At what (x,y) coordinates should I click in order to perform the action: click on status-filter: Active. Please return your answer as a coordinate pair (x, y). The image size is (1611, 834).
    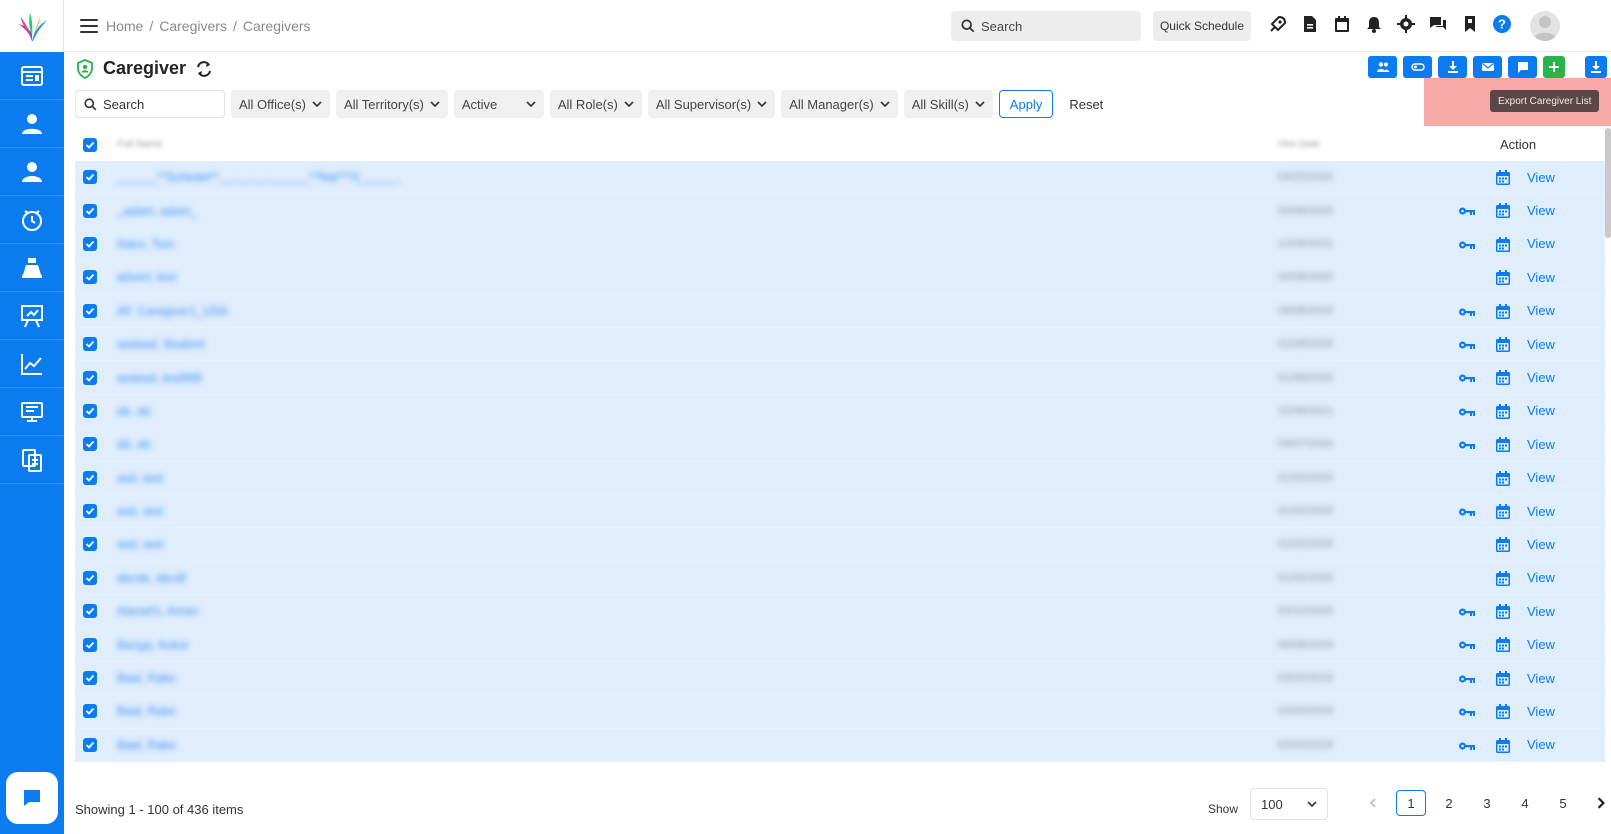
    Looking at the image, I should click on (498, 104).